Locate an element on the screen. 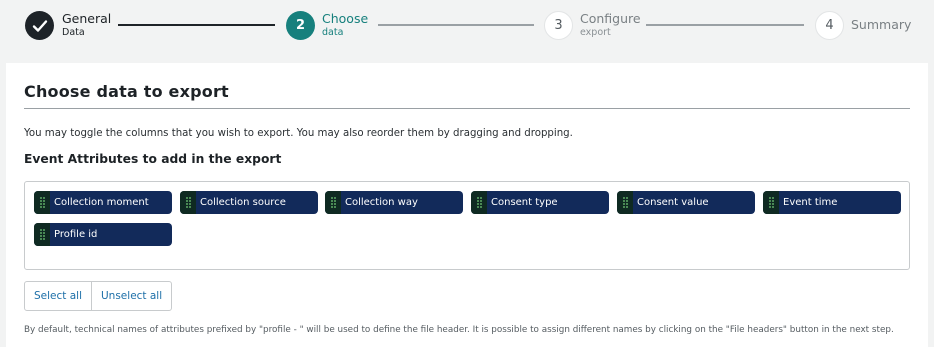  step-3-circle: 3 is located at coordinates (558, 25).